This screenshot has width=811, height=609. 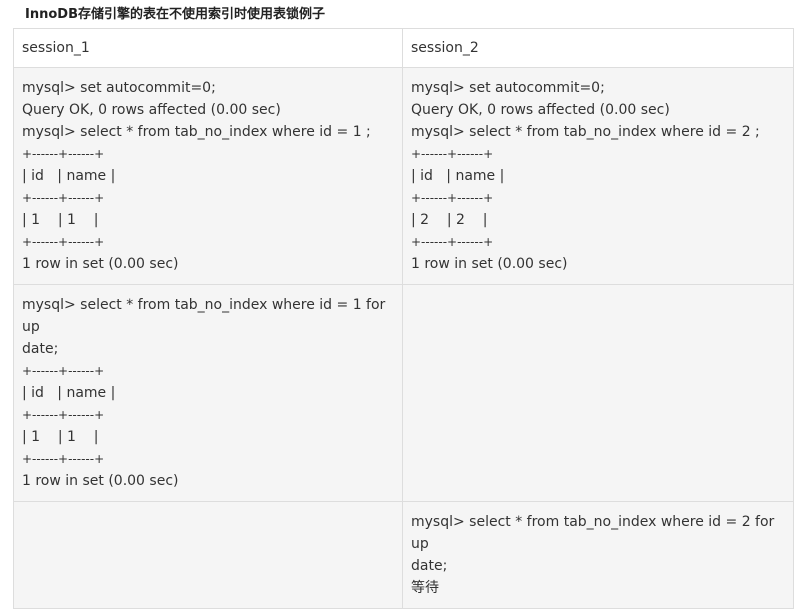 I want to click on table-header-row: session_1 session_2, so click(x=403, y=48).